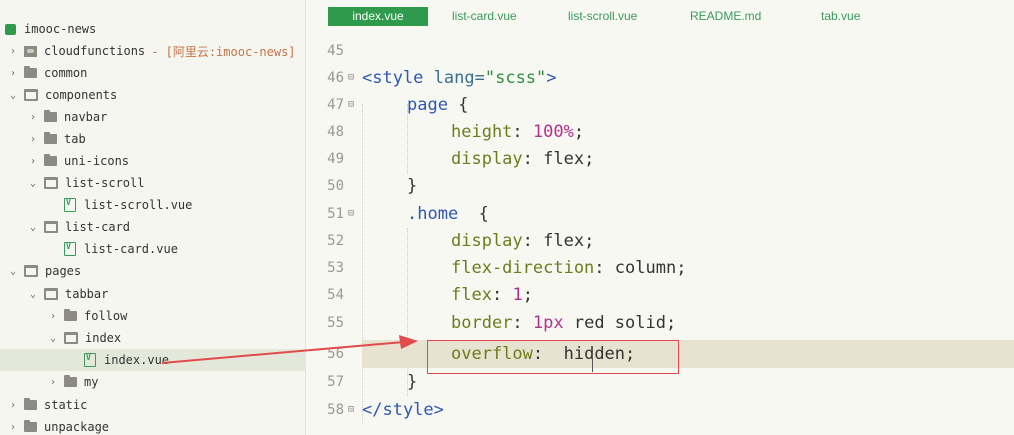  What do you see at coordinates (283, 352) in the screenshot?
I see `arrow-line` at bounding box center [283, 352].